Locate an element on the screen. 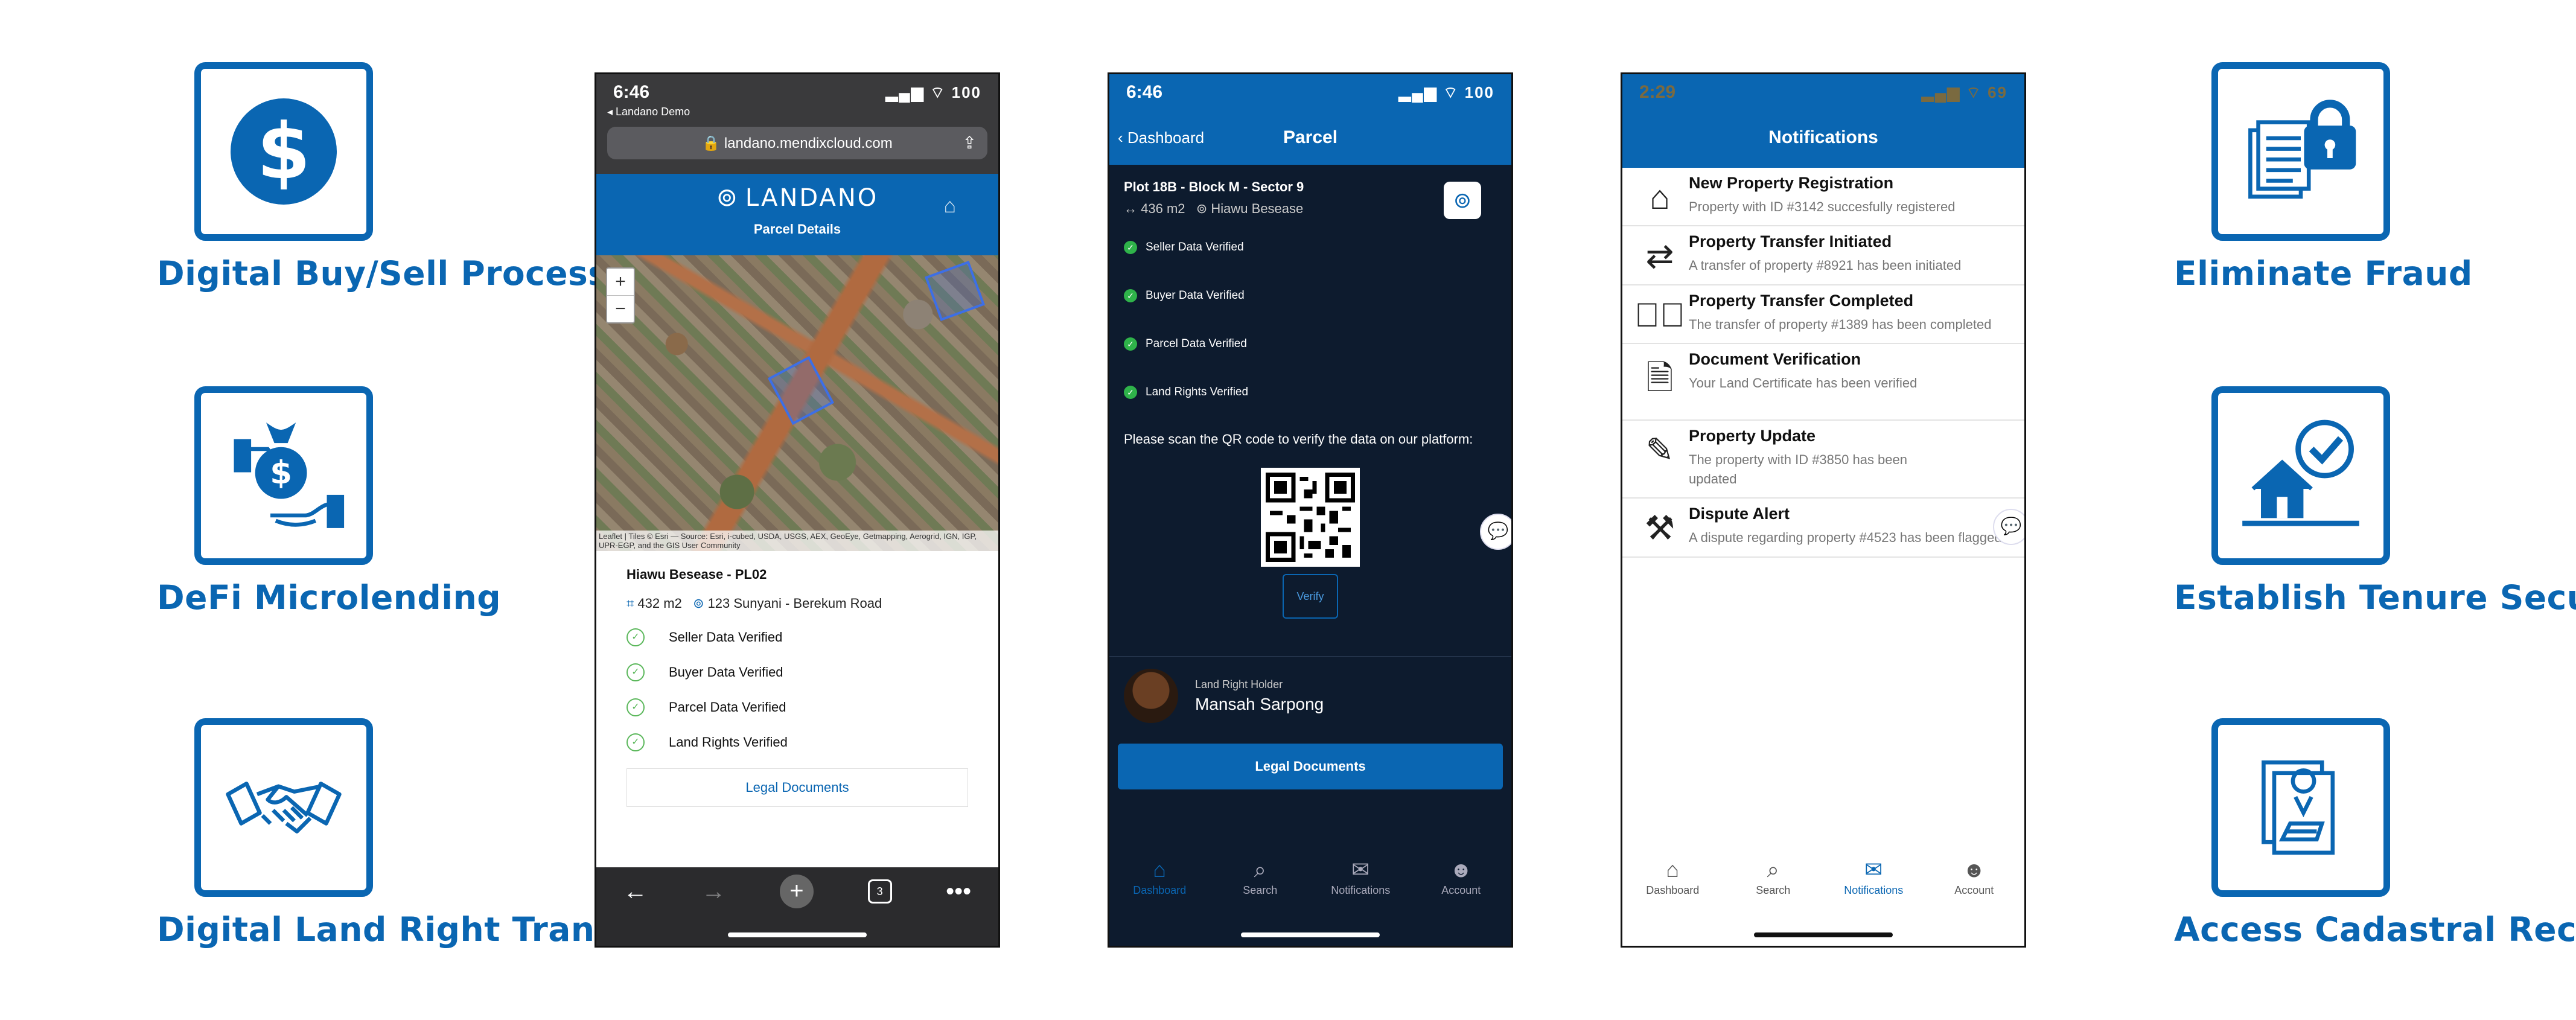 This screenshot has height=1020, width=2576. app-header: ⊚ LANDANO ⌂ Parcel Details is located at coordinates (797, 214).